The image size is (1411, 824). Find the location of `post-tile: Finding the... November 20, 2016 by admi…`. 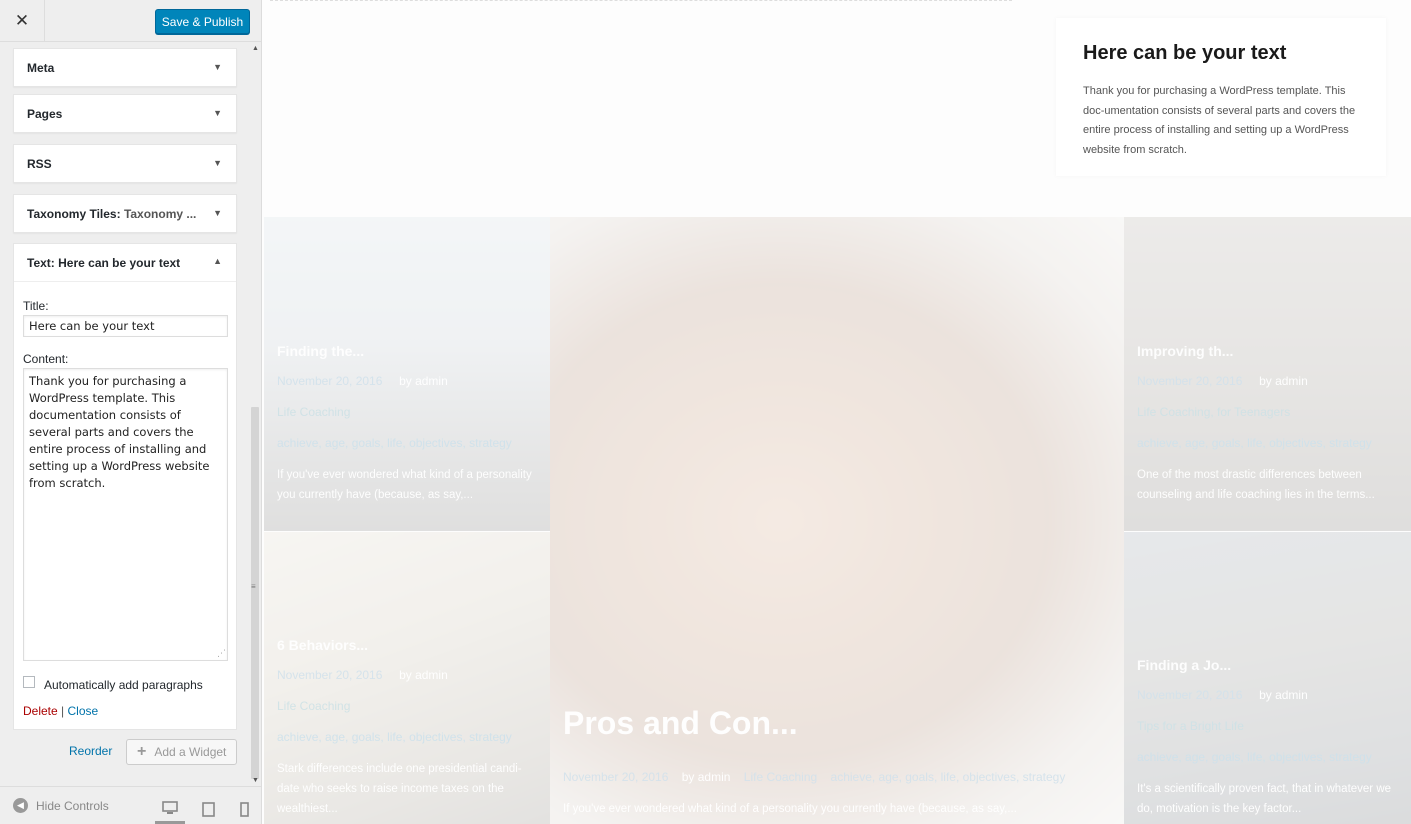

post-tile: Finding the... November 20, 2016 by admi… is located at coordinates (407, 374).